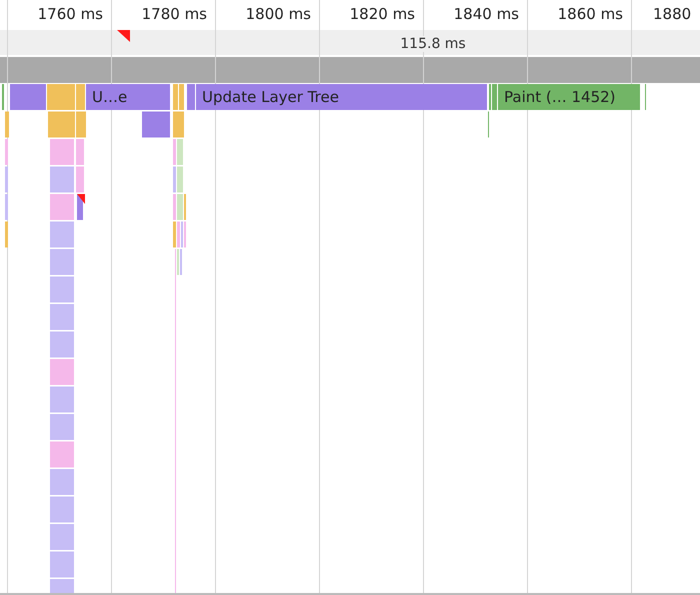 This screenshot has height=595, width=700. Describe the element at coordinates (590, 14) in the screenshot. I see `time-tick-label: 1860 ms` at that location.